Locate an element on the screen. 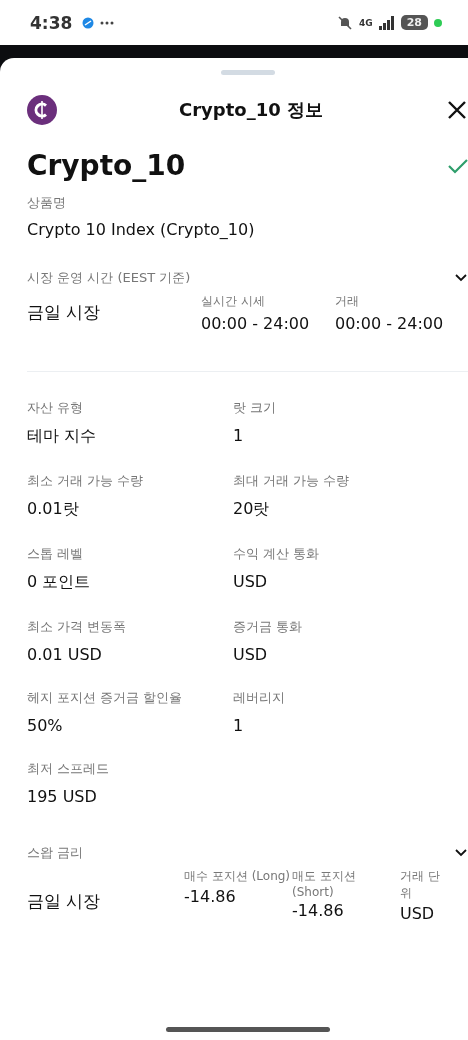 The height and width of the screenshot is (1040, 468). symbol-name: Crypto_10 is located at coordinates (106, 165).